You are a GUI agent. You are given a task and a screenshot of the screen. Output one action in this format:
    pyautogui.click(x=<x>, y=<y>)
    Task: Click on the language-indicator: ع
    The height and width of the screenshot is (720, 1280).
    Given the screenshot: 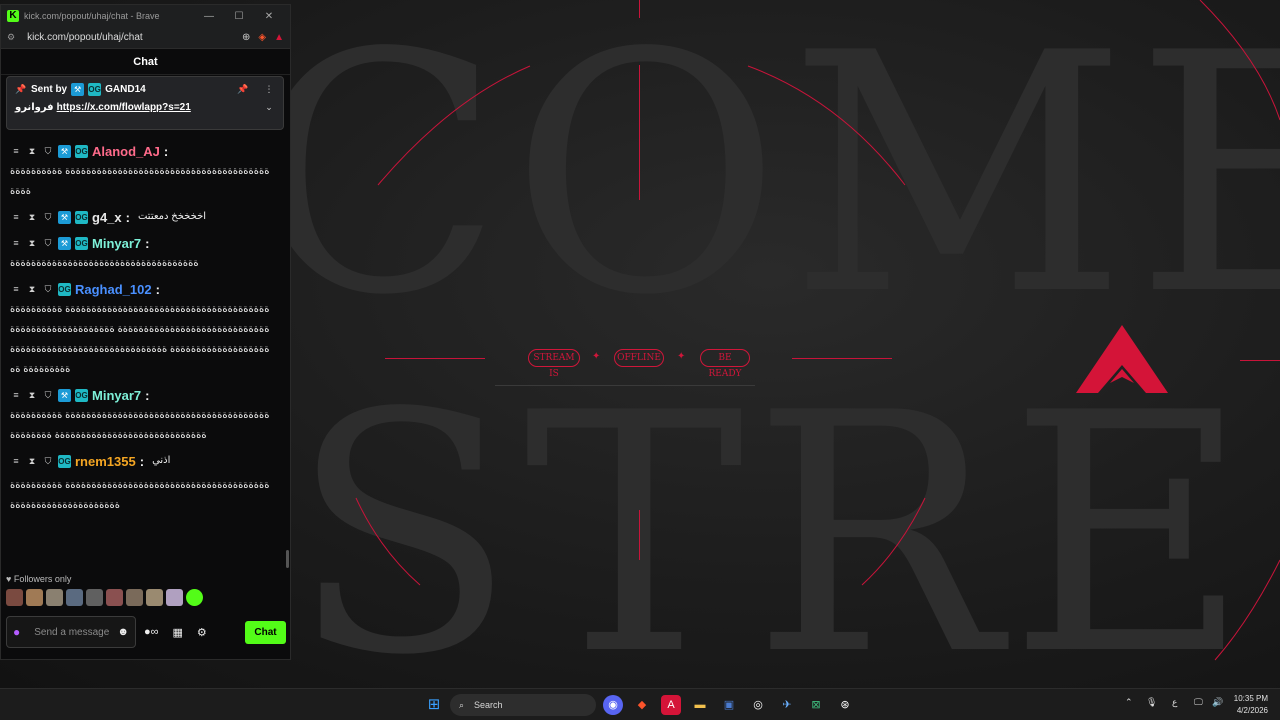 What is the action you would take?
    pyautogui.click(x=1174, y=702)
    